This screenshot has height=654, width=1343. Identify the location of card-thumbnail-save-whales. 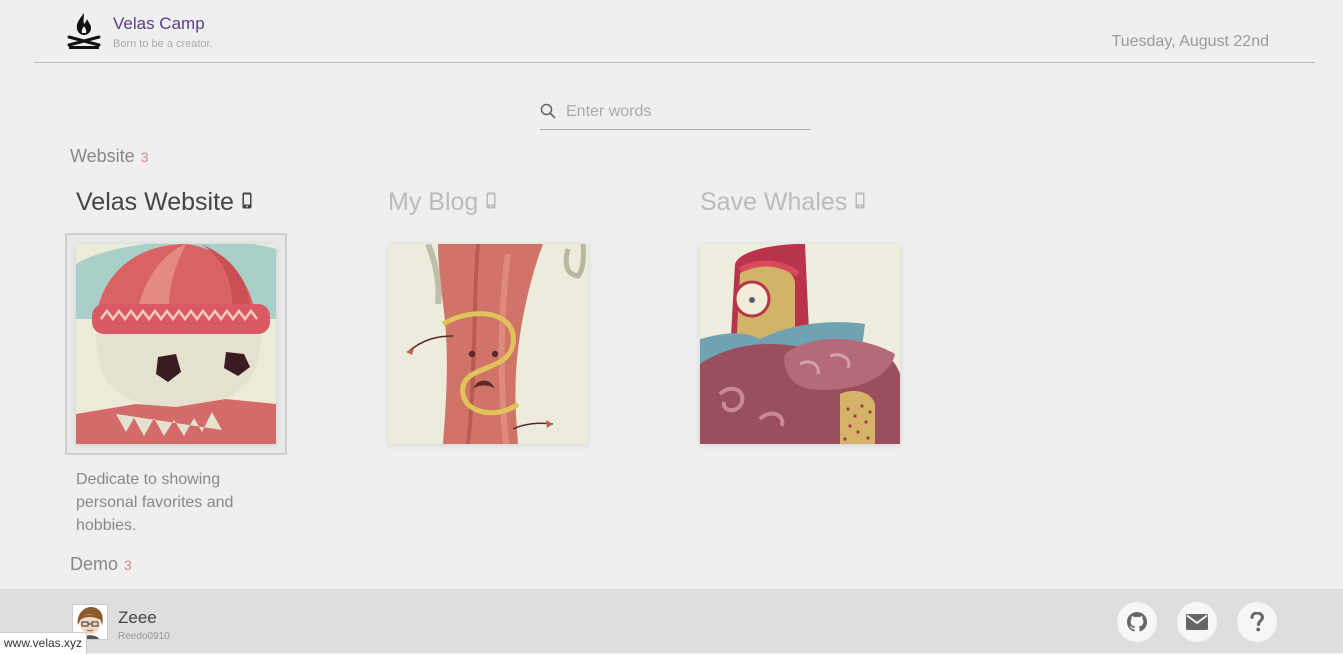
(800, 344).